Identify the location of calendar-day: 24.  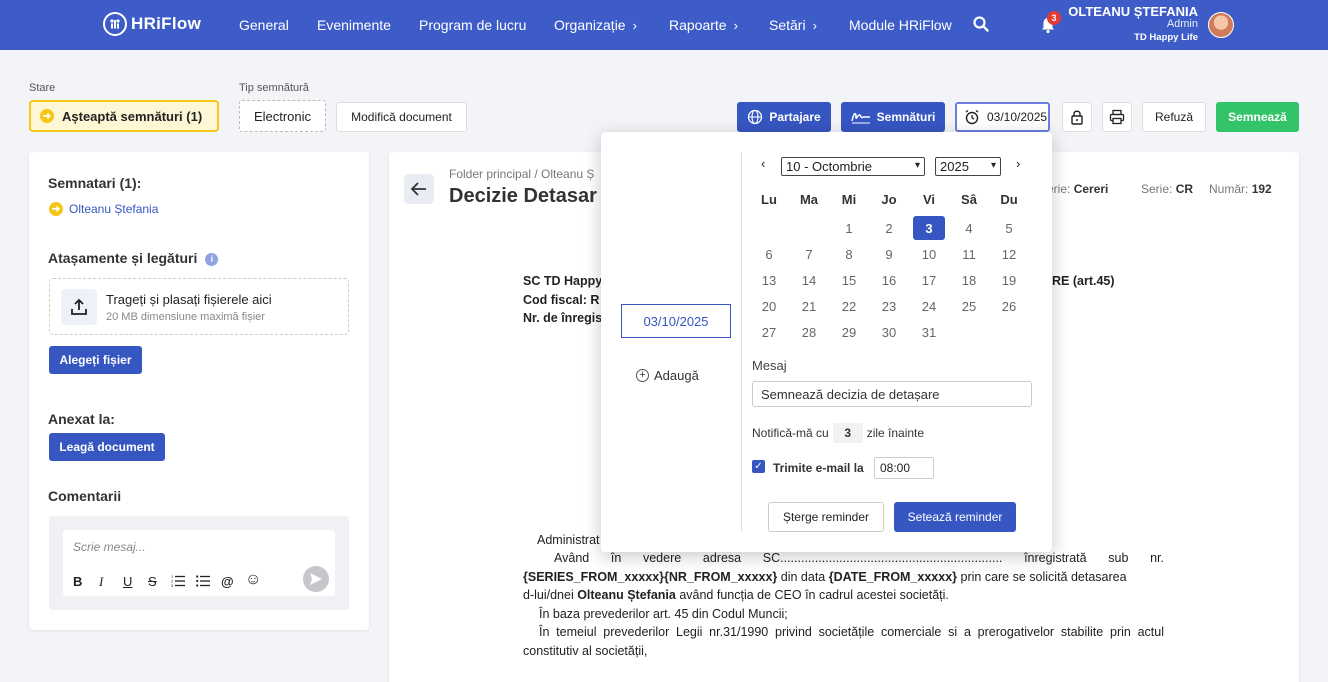
(929, 306).